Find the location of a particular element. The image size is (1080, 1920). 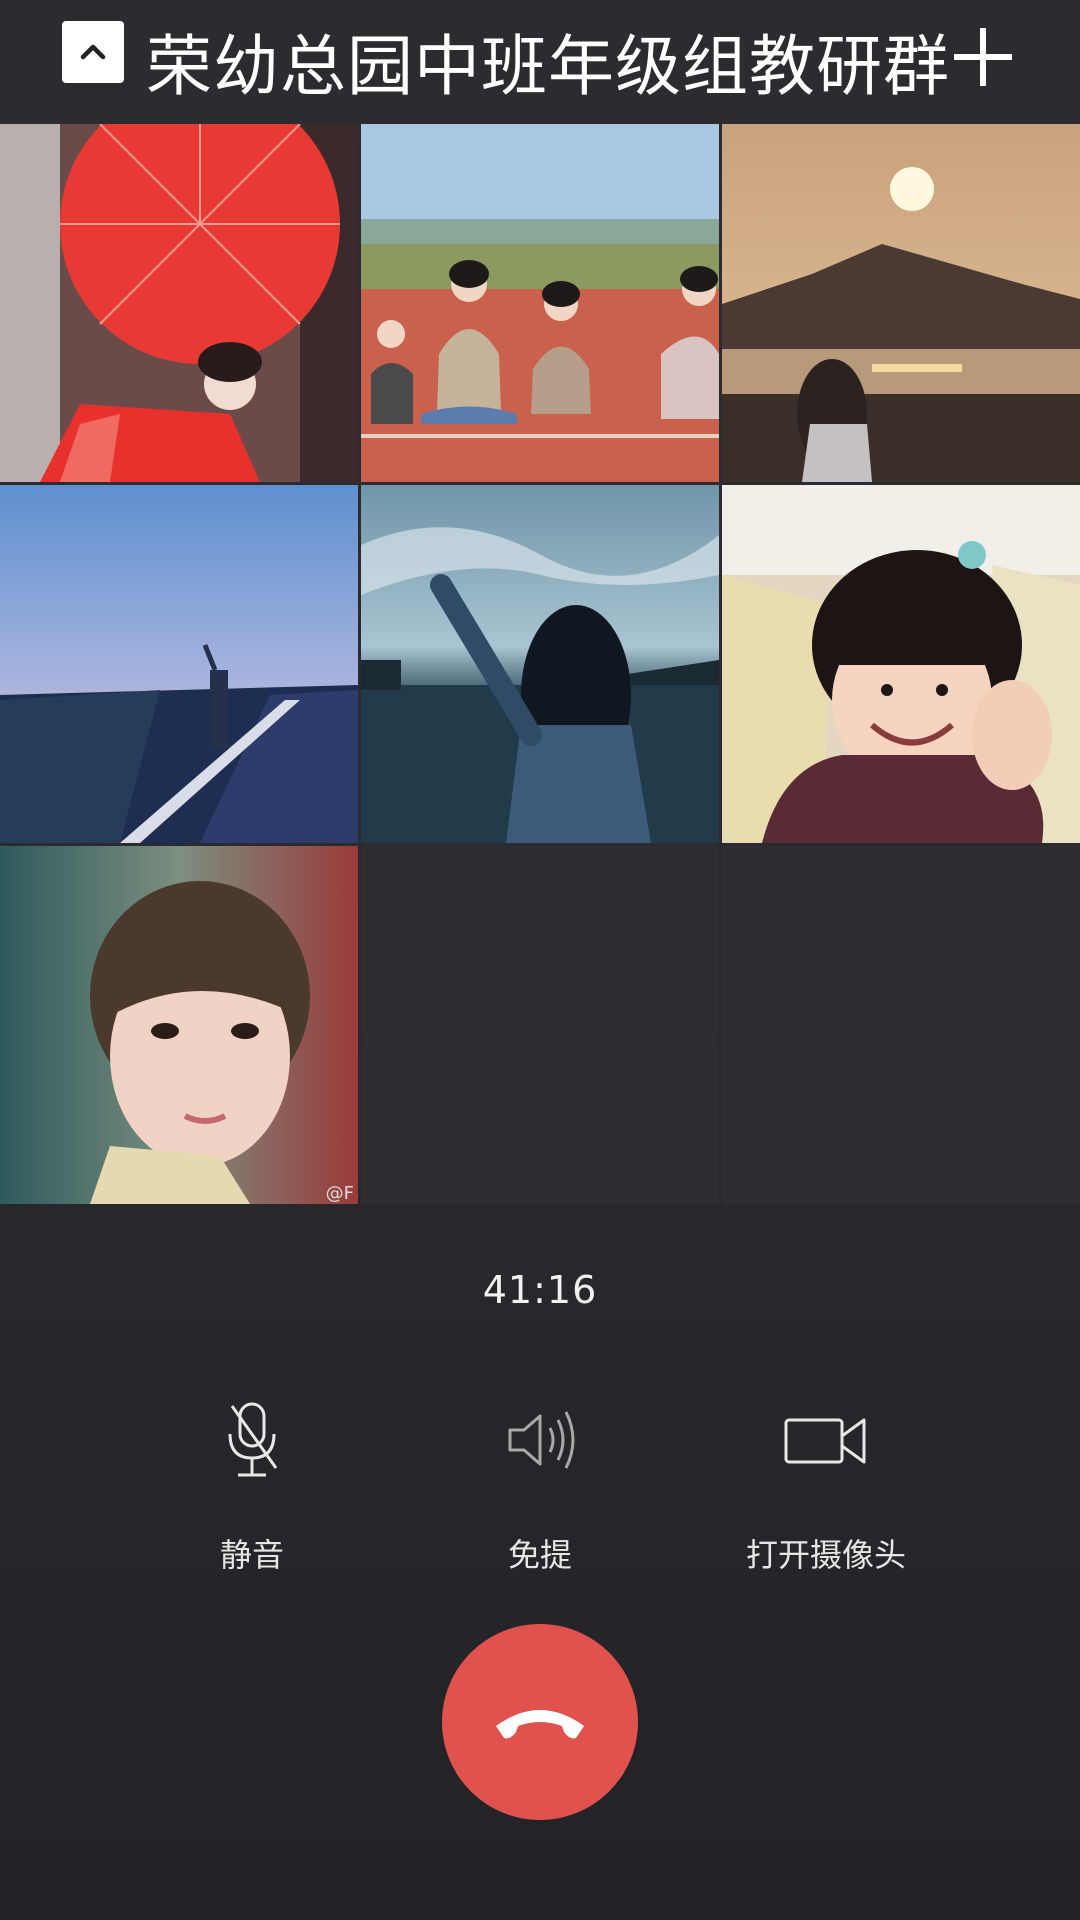

group-on-track-photo is located at coordinates (540, 303).